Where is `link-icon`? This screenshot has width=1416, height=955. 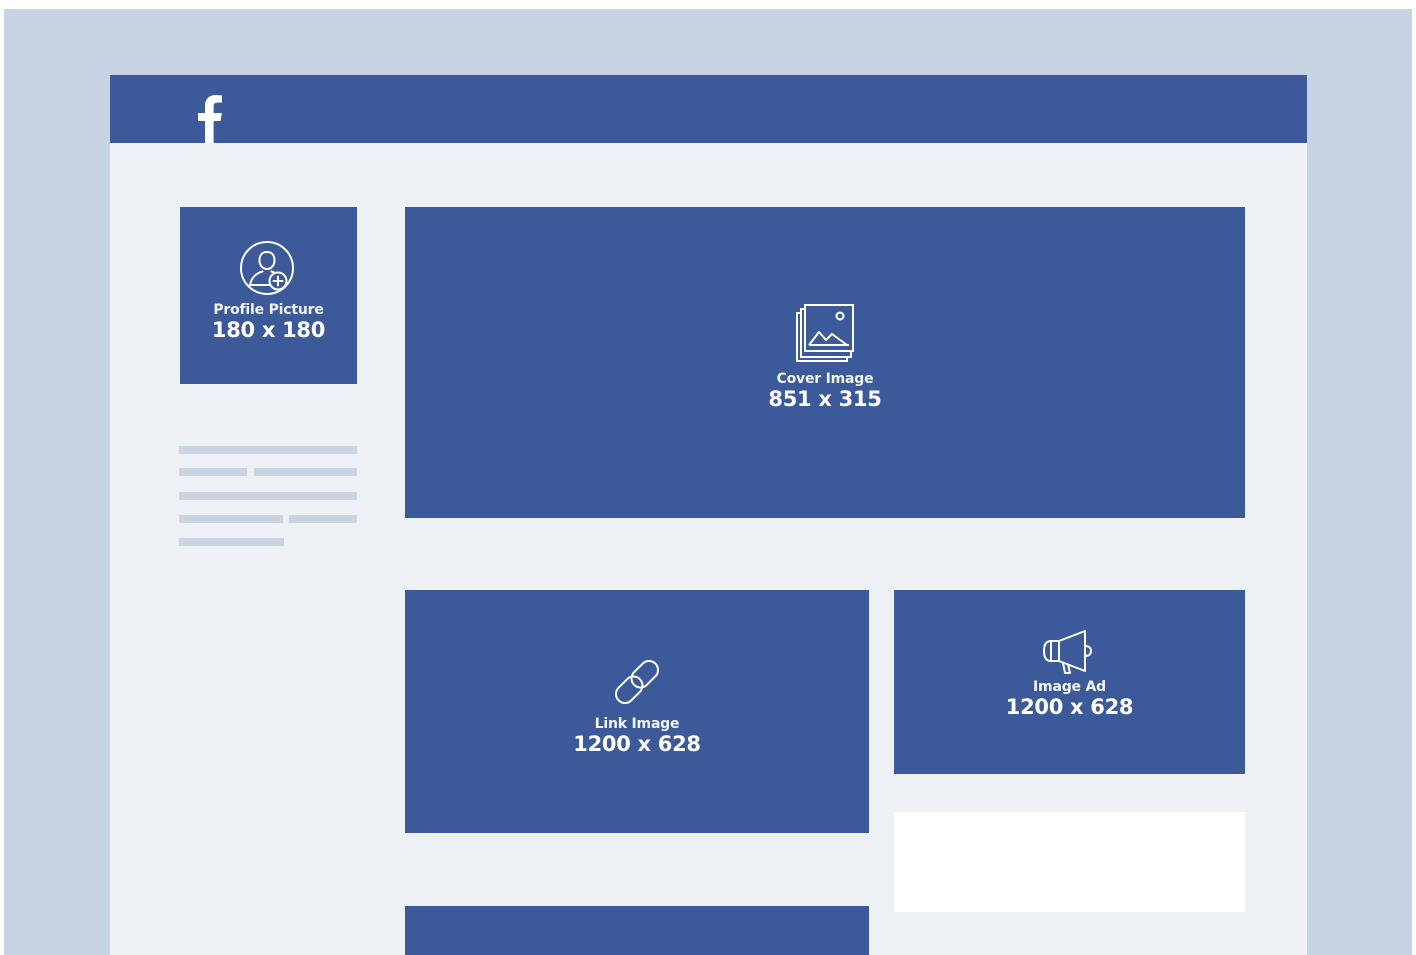
link-icon is located at coordinates (637, 682).